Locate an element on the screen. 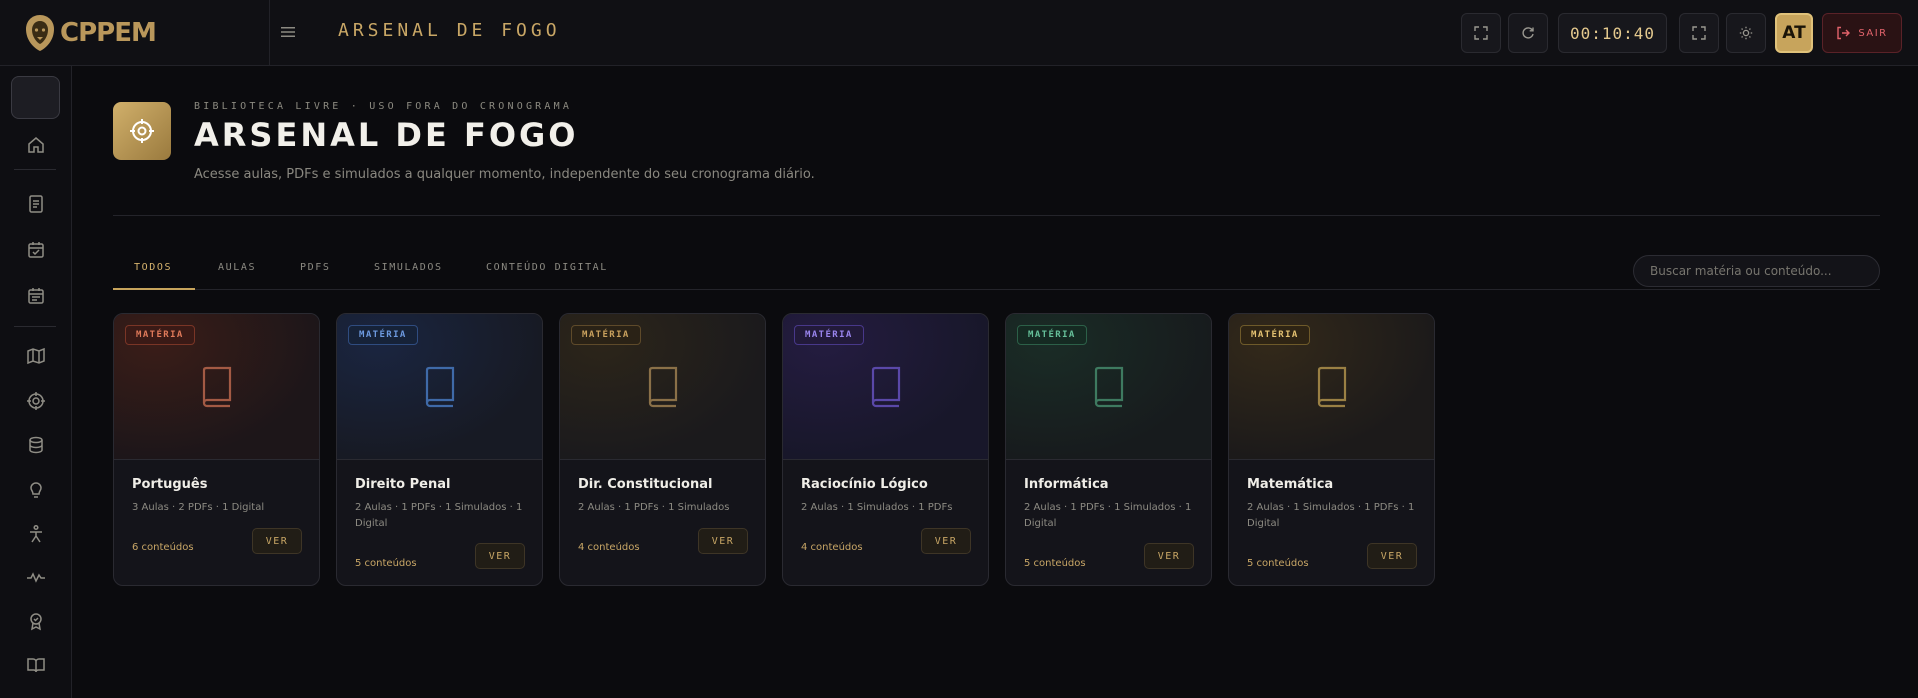 This screenshot has height=698, width=1918. tabs-divider is located at coordinates (996, 289).